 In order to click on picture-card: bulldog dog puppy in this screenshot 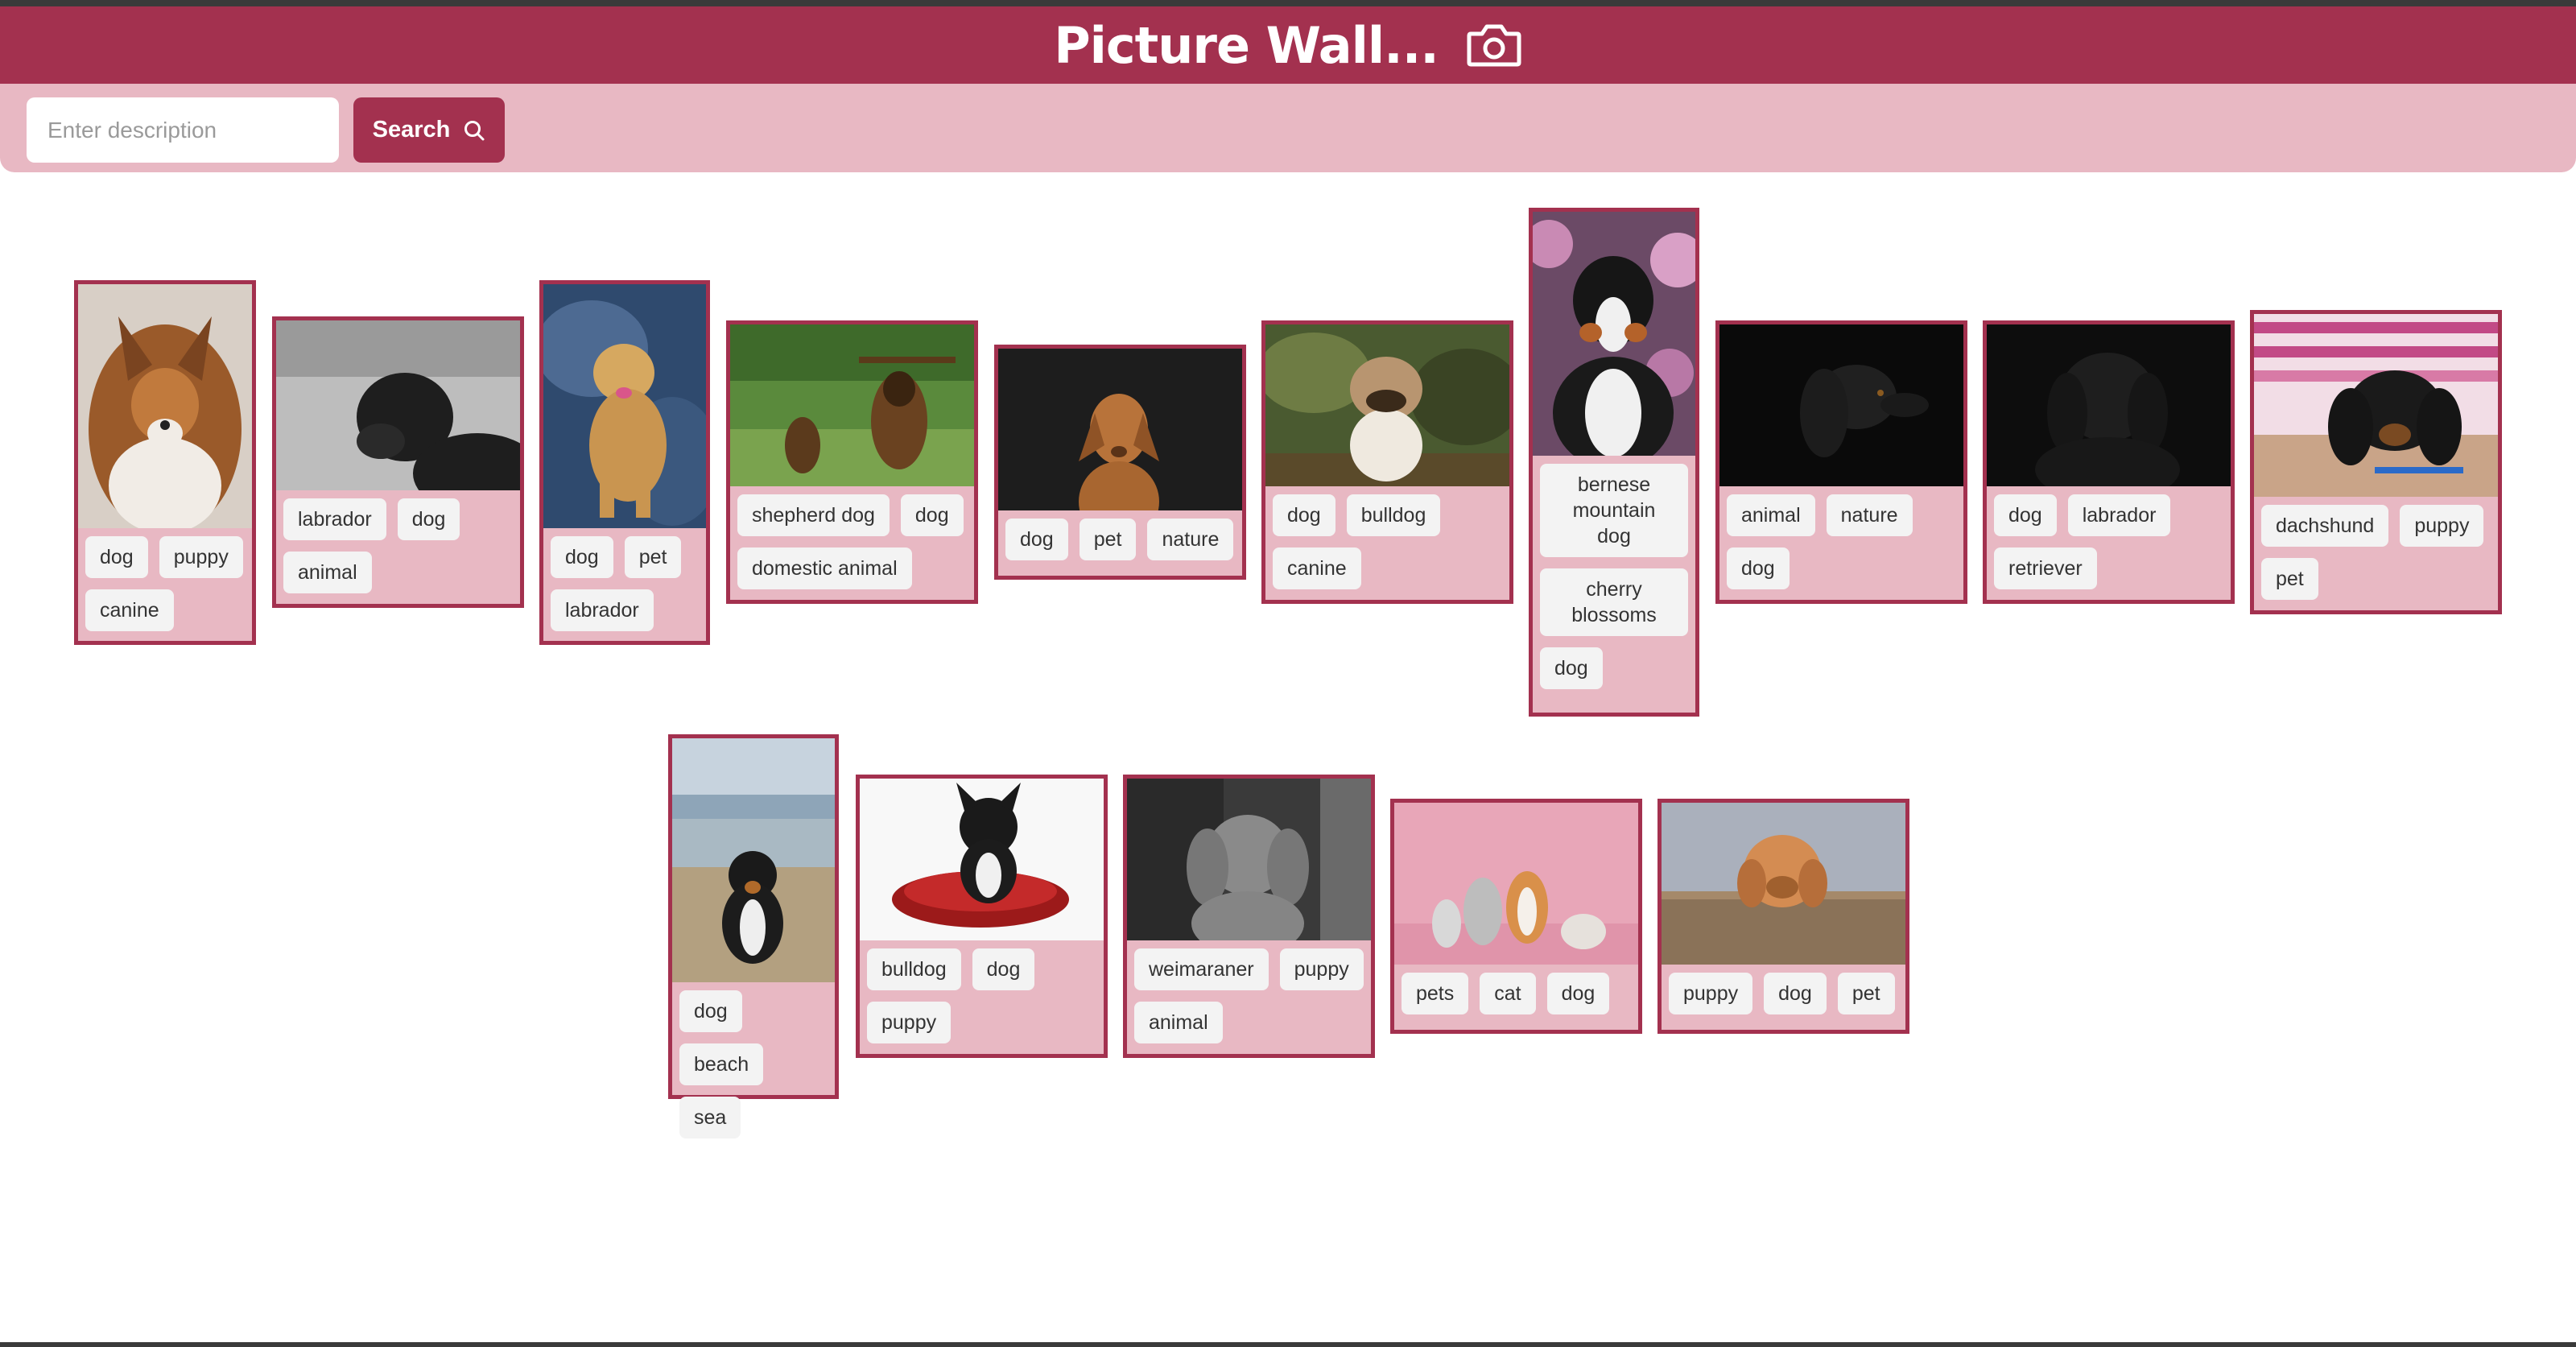, I will do `click(982, 917)`.